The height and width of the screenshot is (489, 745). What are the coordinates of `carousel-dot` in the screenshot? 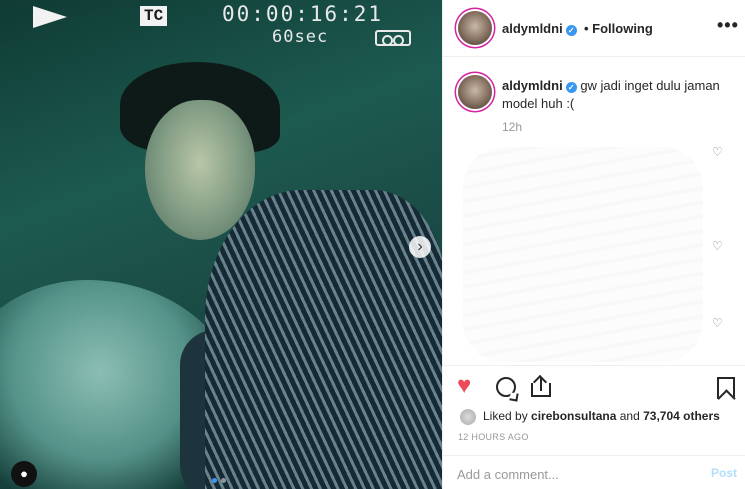 It's located at (223, 480).